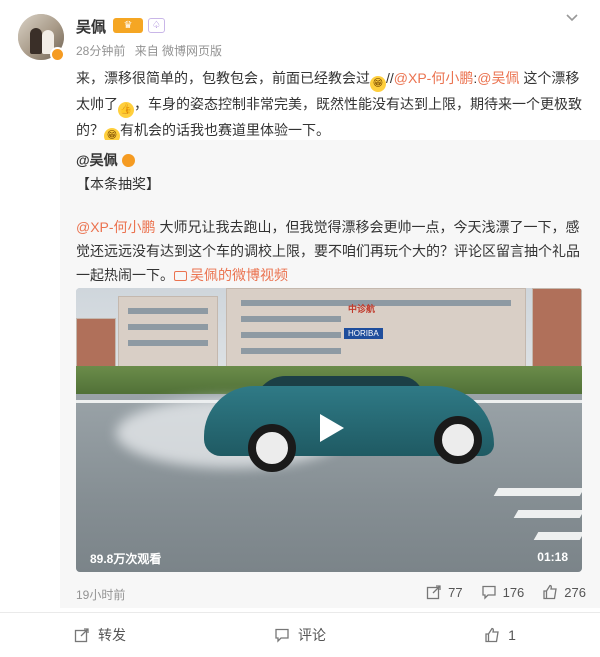 This screenshot has height=657, width=600. I want to click on repost-count: 77, so click(455, 592).